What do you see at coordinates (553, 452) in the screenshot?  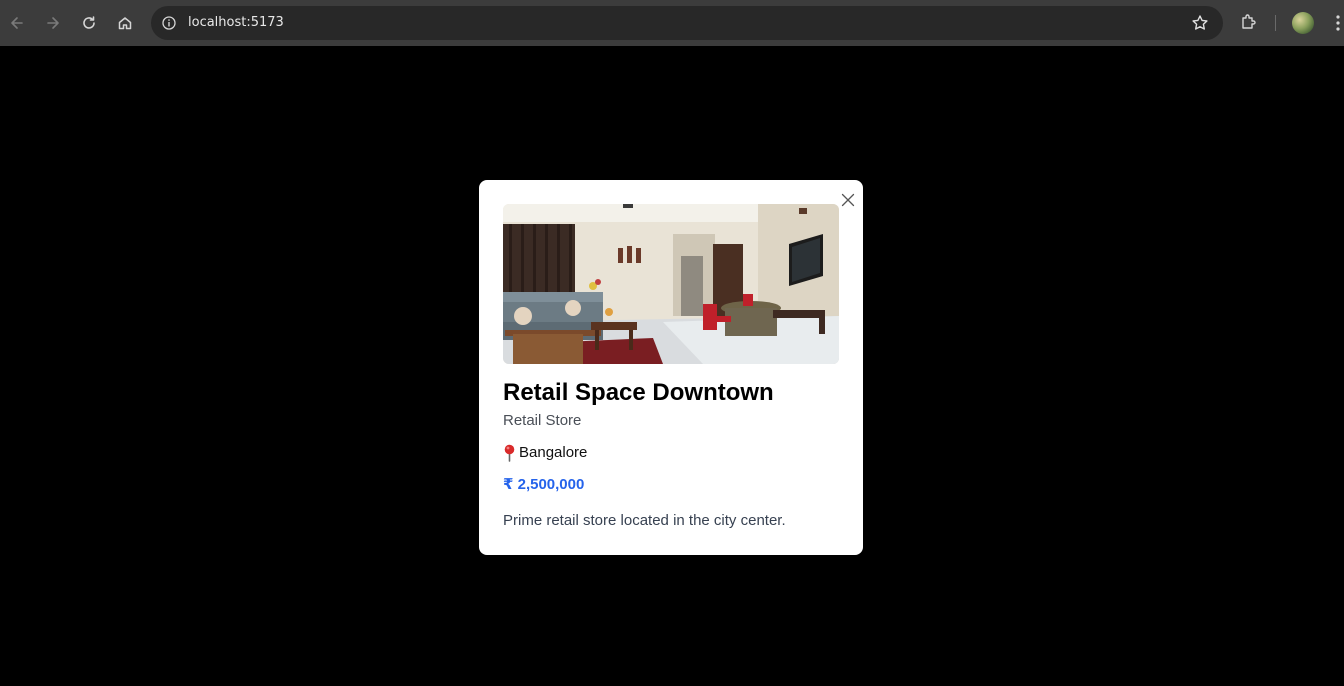 I see `location-text: Bangalore` at bounding box center [553, 452].